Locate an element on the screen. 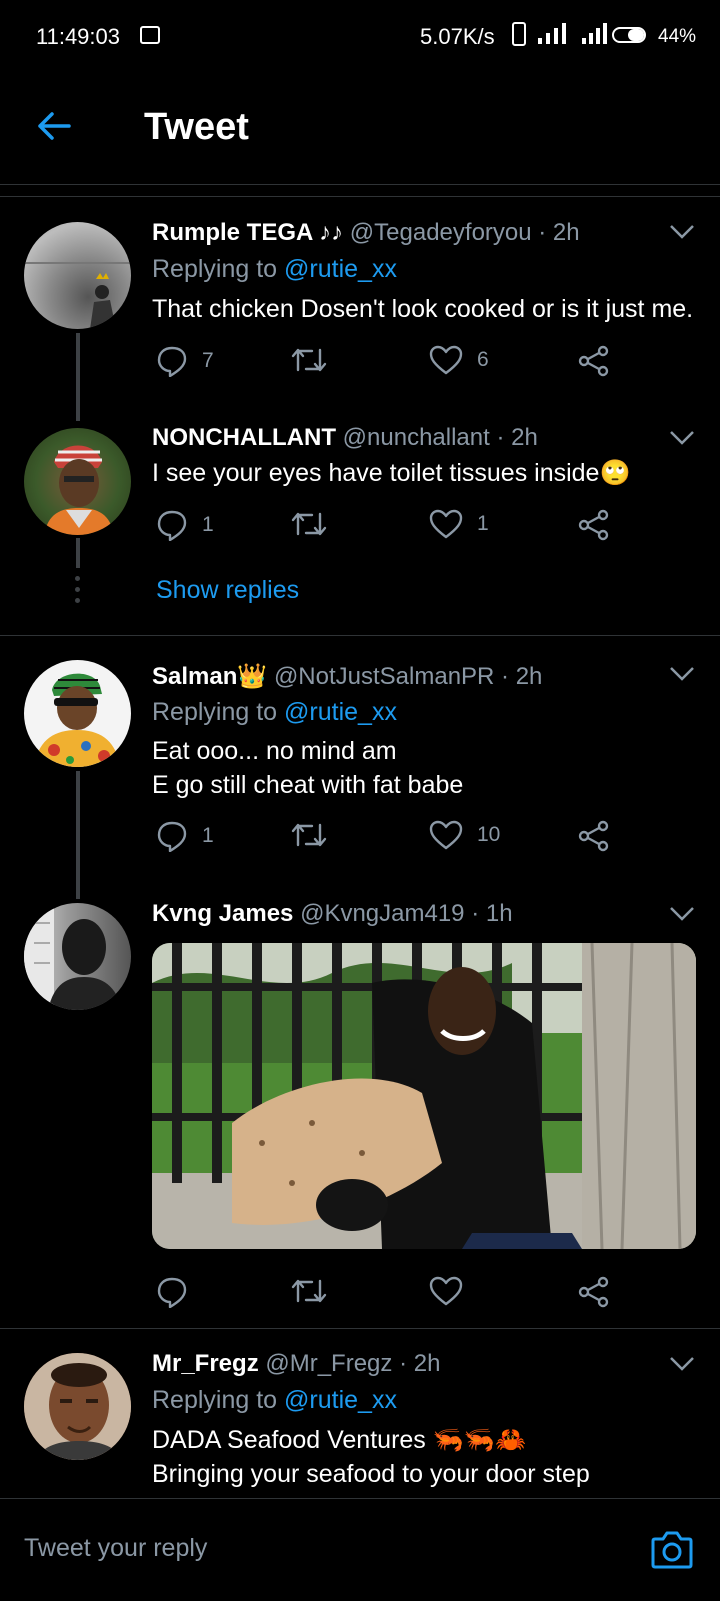 The width and height of the screenshot is (720, 1601). reply-button is located at coordinates (172, 1292).